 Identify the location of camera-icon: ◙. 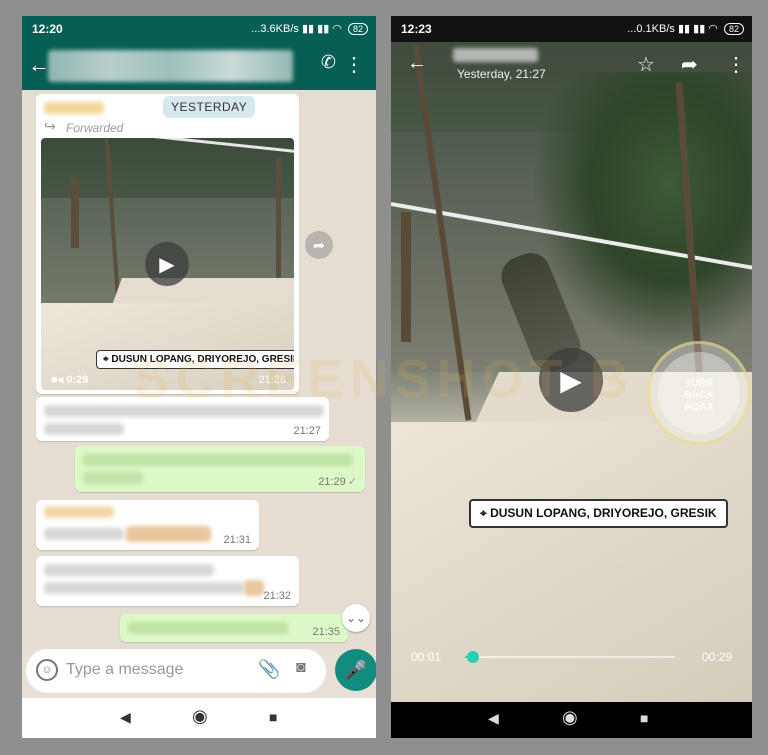
(301, 668).